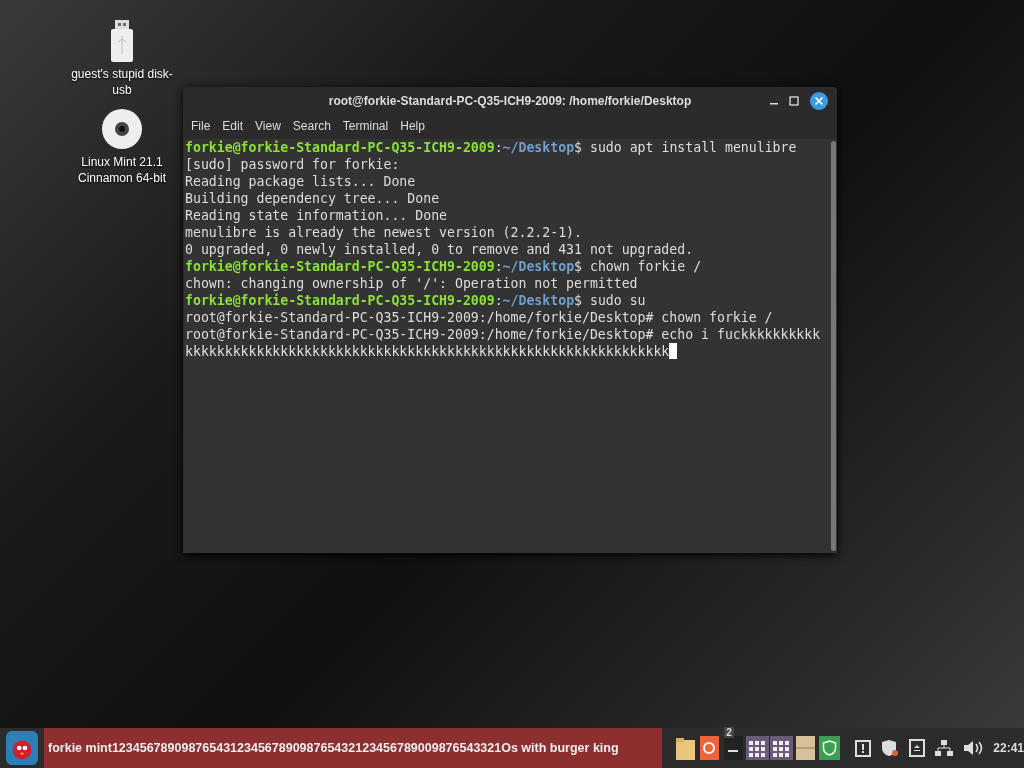 Image resolution: width=1024 pixels, height=768 pixels. What do you see at coordinates (673, 351) in the screenshot?
I see `text-cursor` at bounding box center [673, 351].